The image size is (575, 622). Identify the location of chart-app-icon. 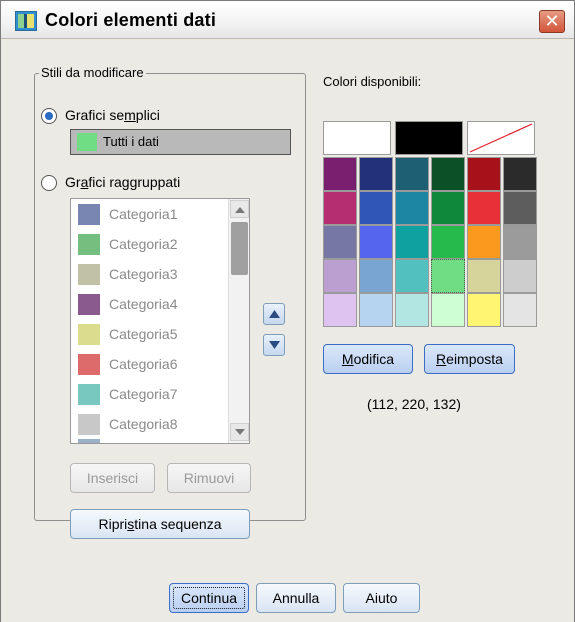
(26, 21).